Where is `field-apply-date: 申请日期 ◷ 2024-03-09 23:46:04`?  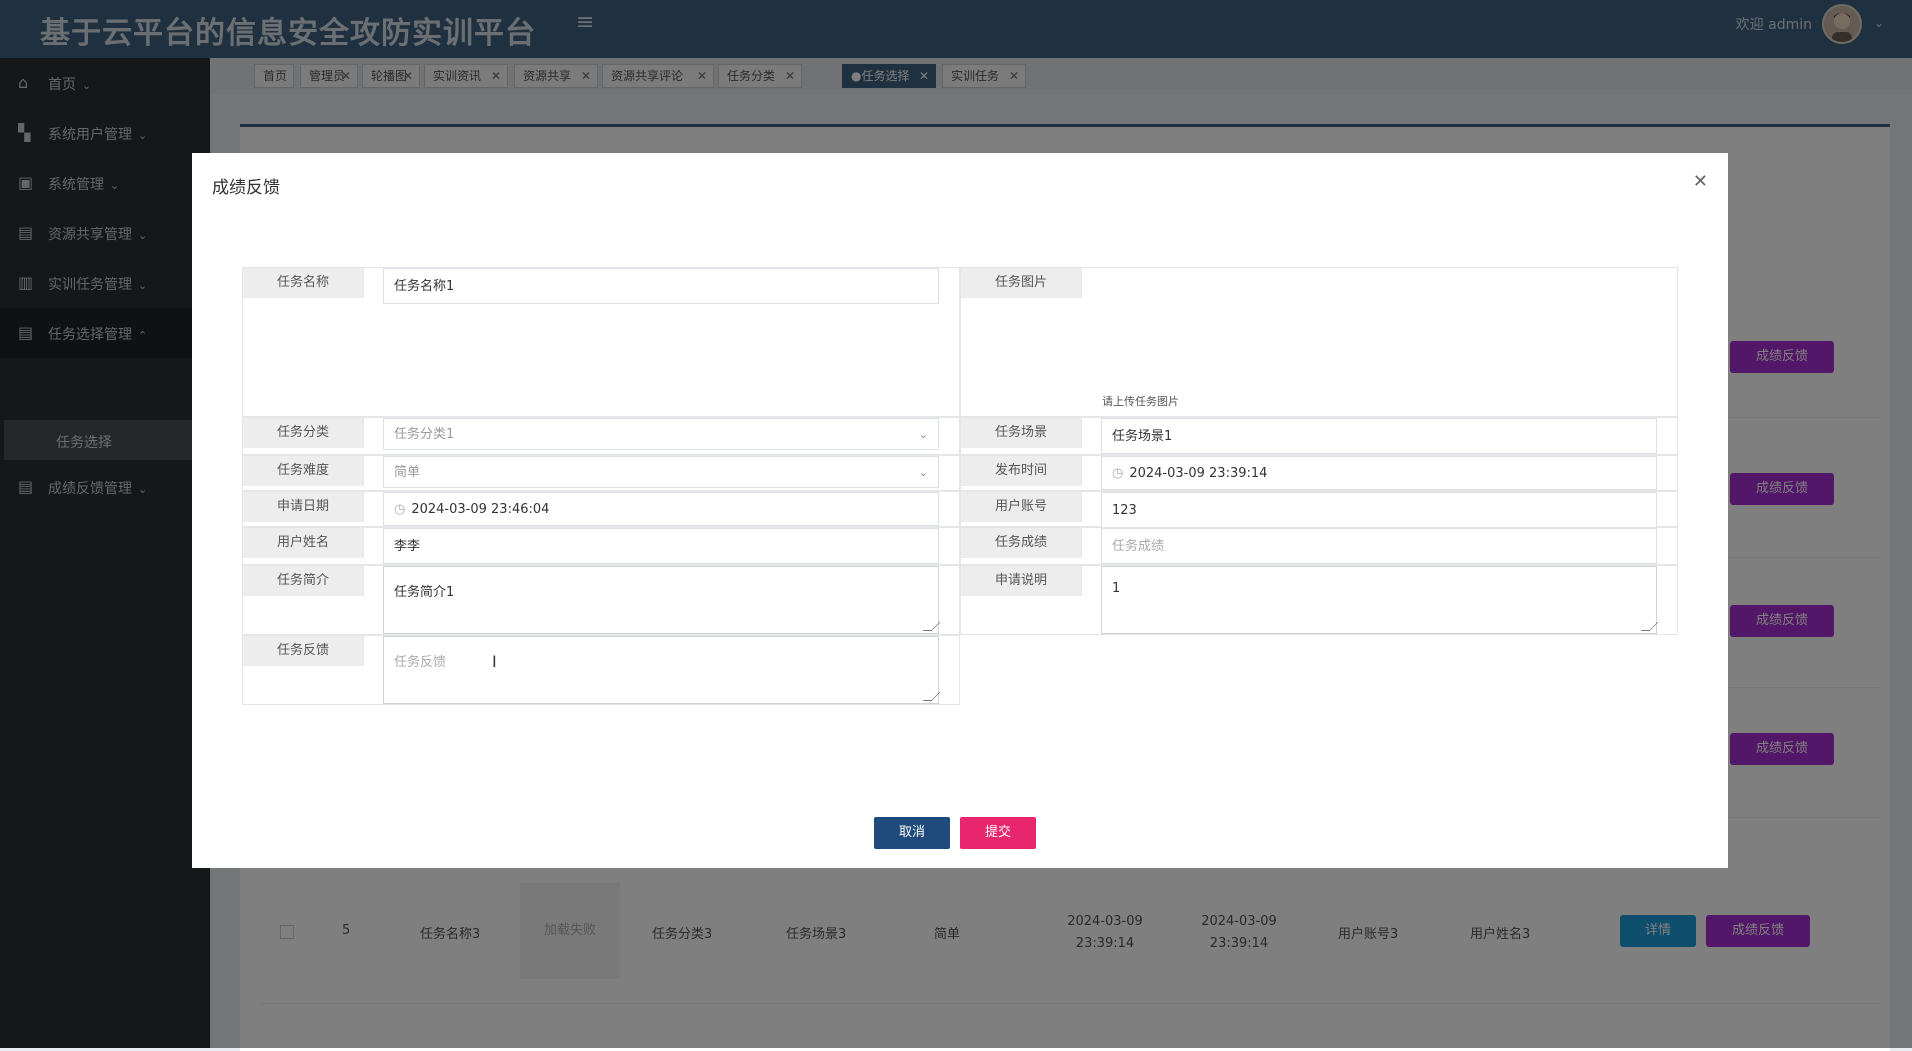
field-apply-date: 申请日期 ◷ 2024-03-09 23:46:04 is located at coordinates (601, 509).